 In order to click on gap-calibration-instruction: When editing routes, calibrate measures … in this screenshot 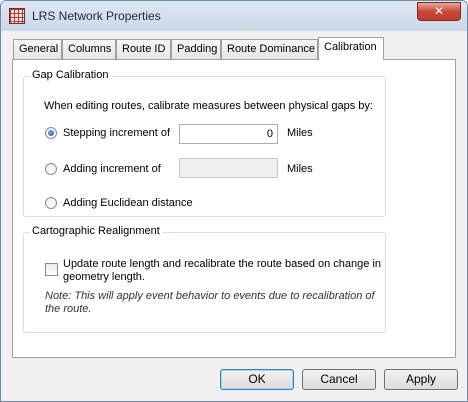, I will do `click(208, 106)`.